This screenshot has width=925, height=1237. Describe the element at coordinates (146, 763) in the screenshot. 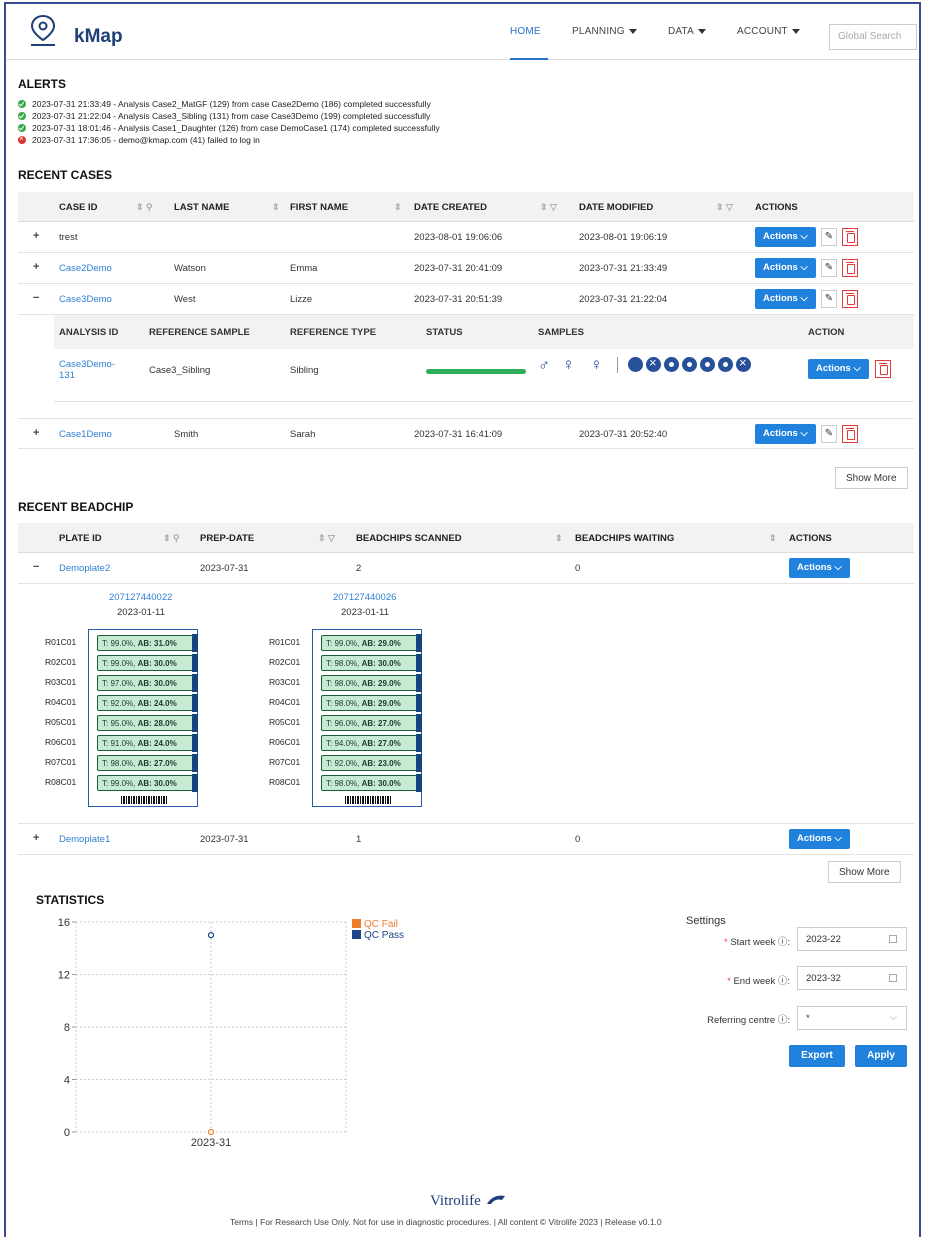

I see `sample-qc-cell: T: 98.0%, AB: 27.0%` at that location.